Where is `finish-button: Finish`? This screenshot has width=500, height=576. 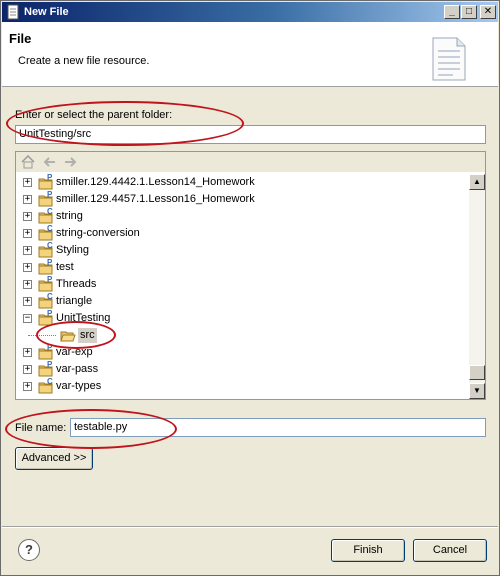
finish-button: Finish is located at coordinates (368, 550).